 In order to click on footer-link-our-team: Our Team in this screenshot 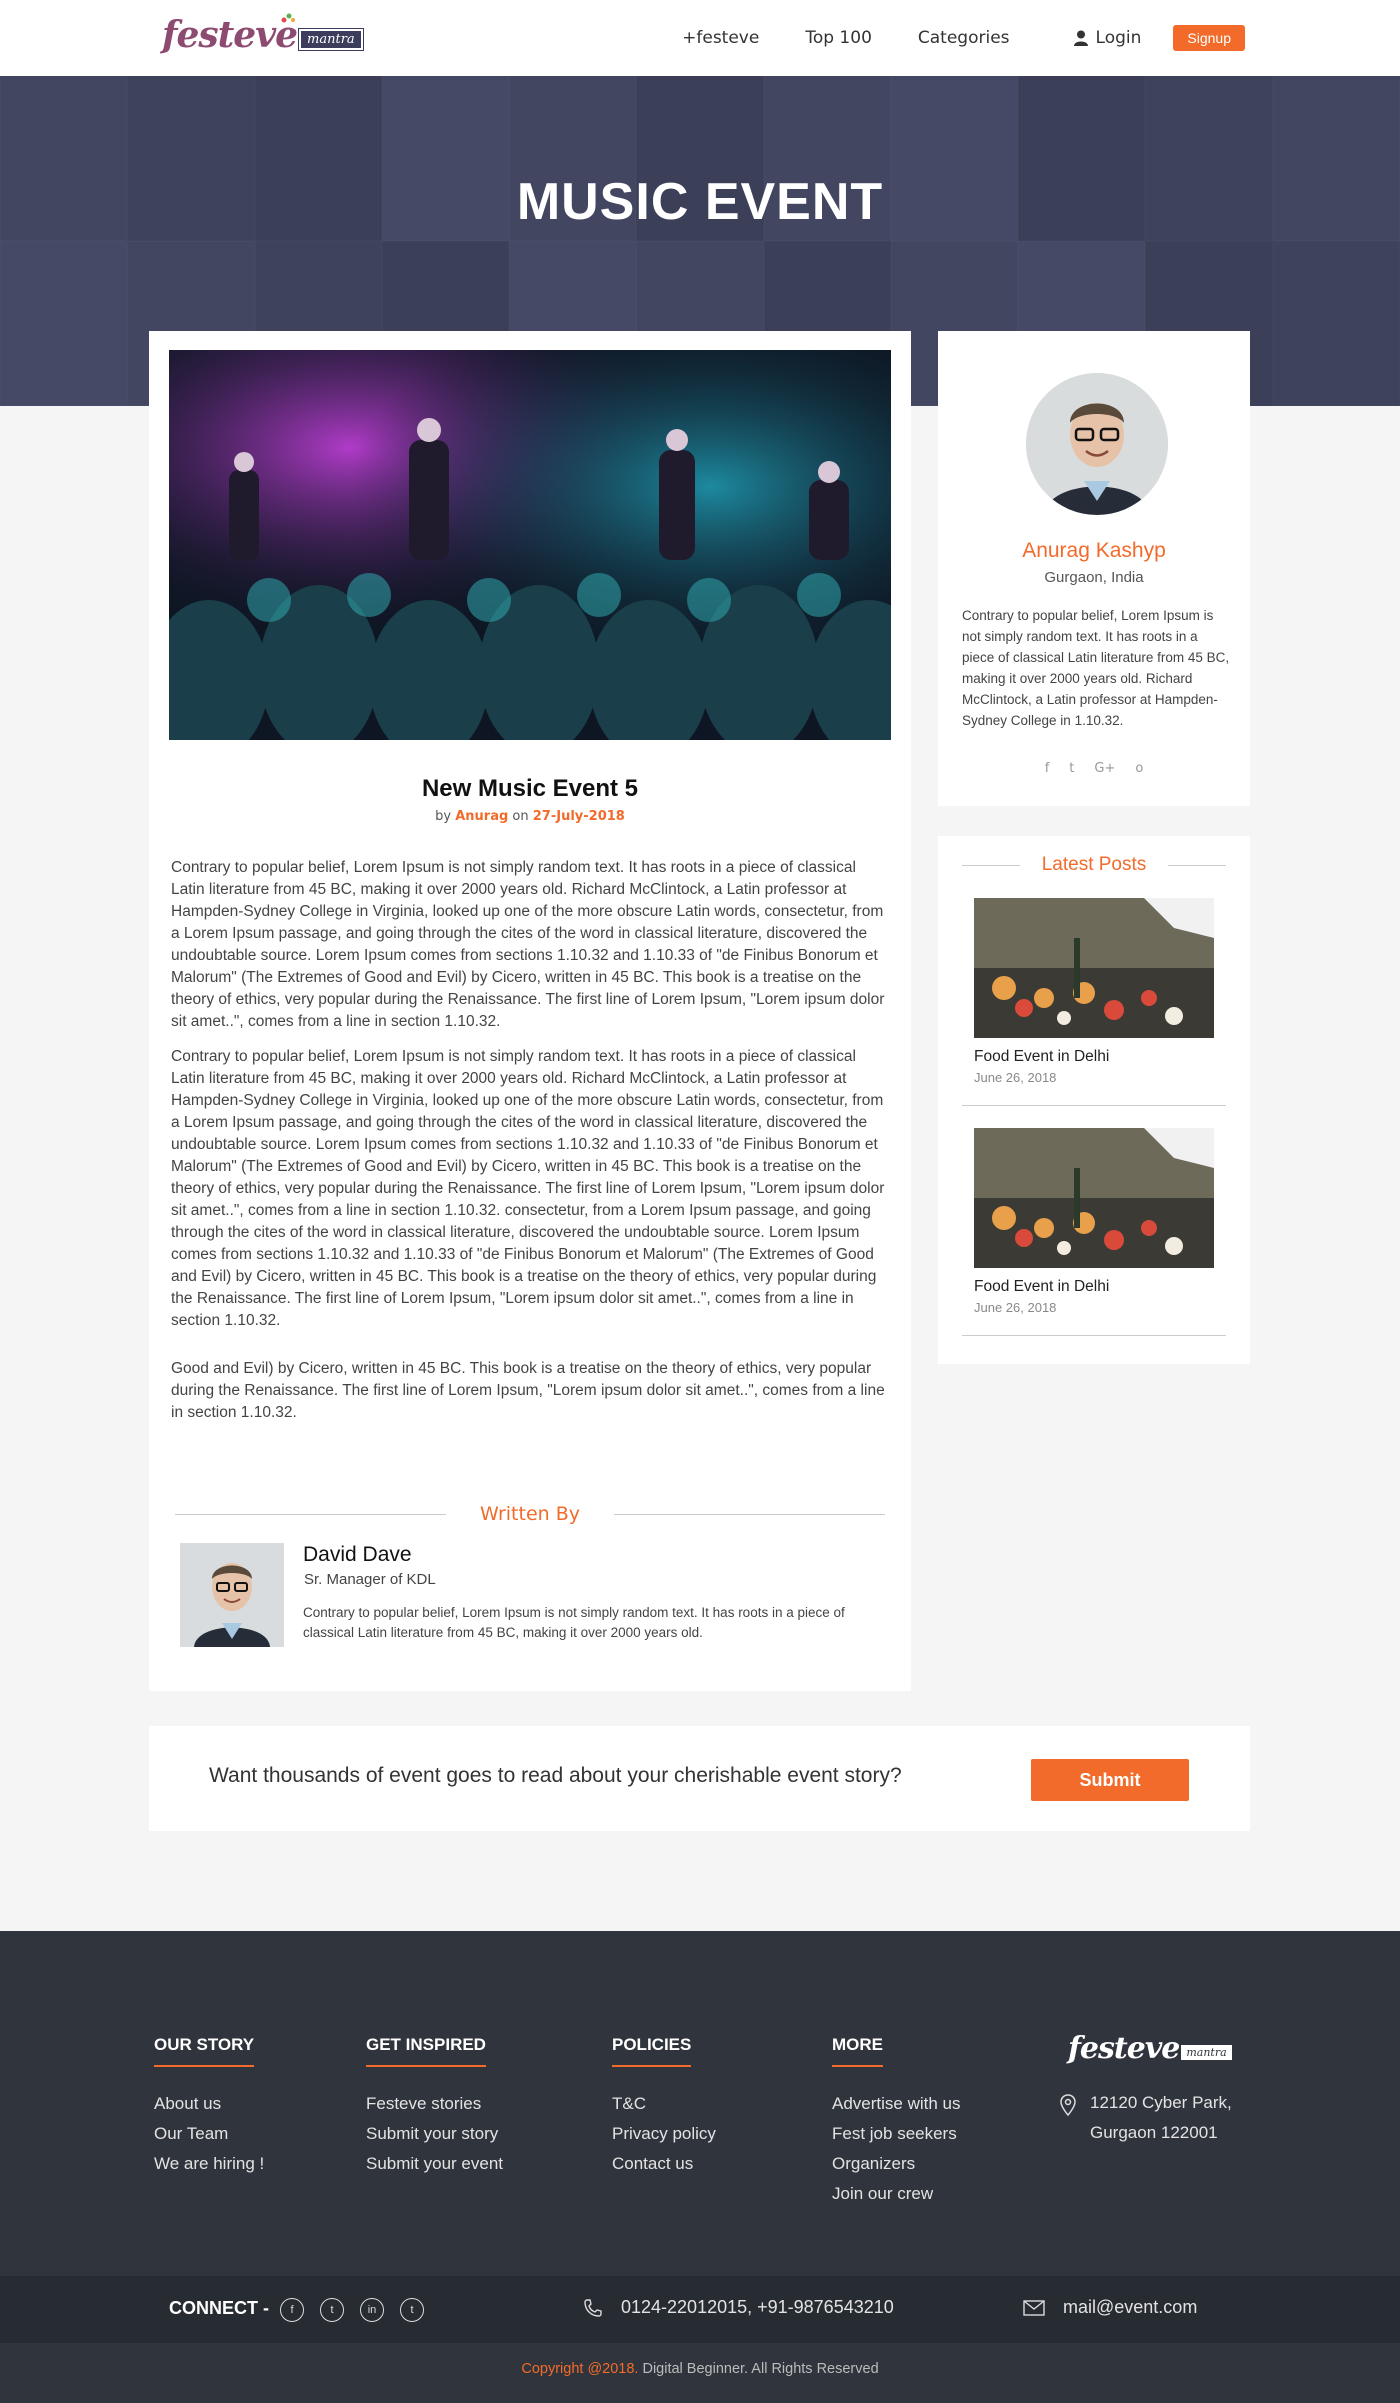, I will do `click(209, 2134)`.